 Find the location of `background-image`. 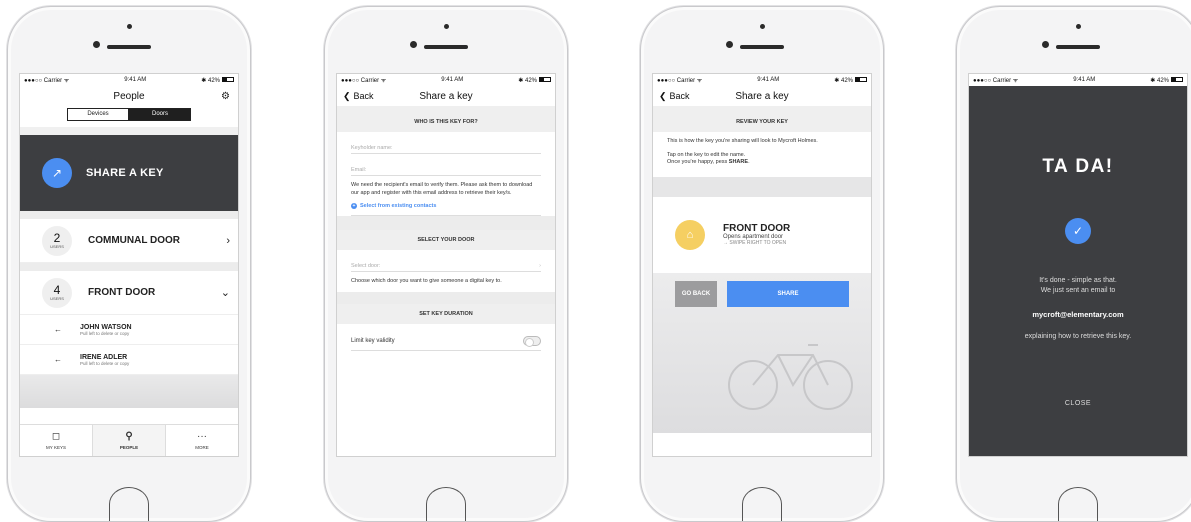

background-image is located at coordinates (129, 391).